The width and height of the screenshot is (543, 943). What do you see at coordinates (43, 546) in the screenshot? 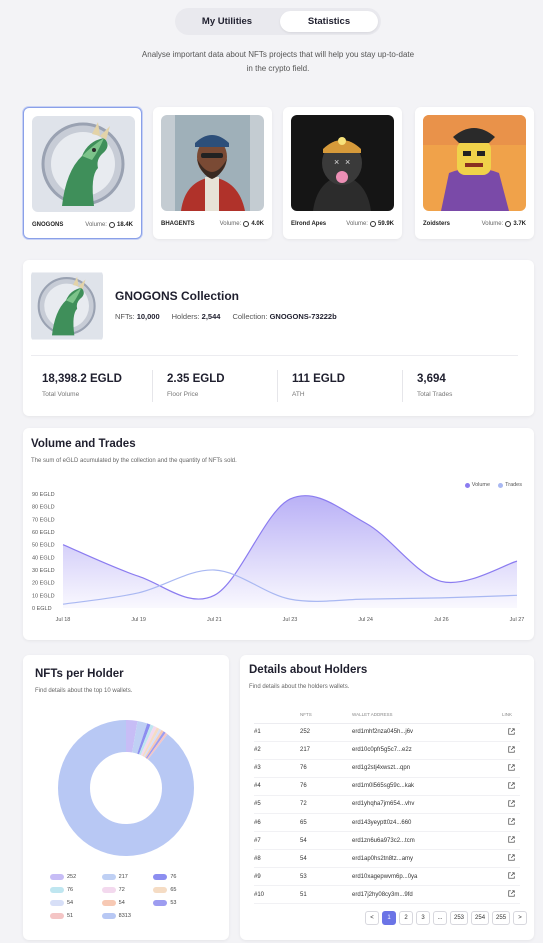
I see `y-tick-label: 50 EGLD` at bounding box center [43, 546].